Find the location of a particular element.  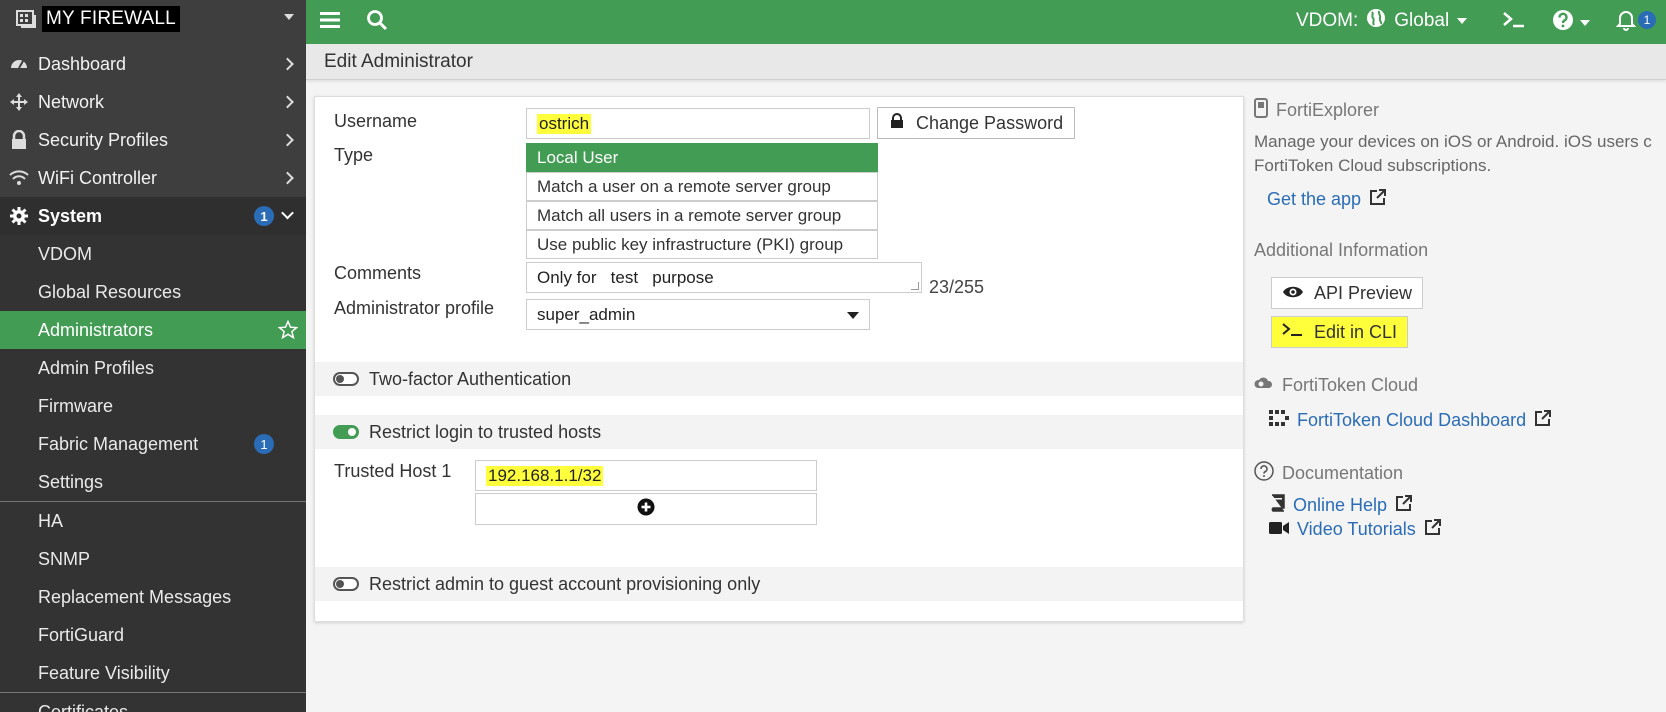

two-factor-toggle is located at coordinates (346, 379).